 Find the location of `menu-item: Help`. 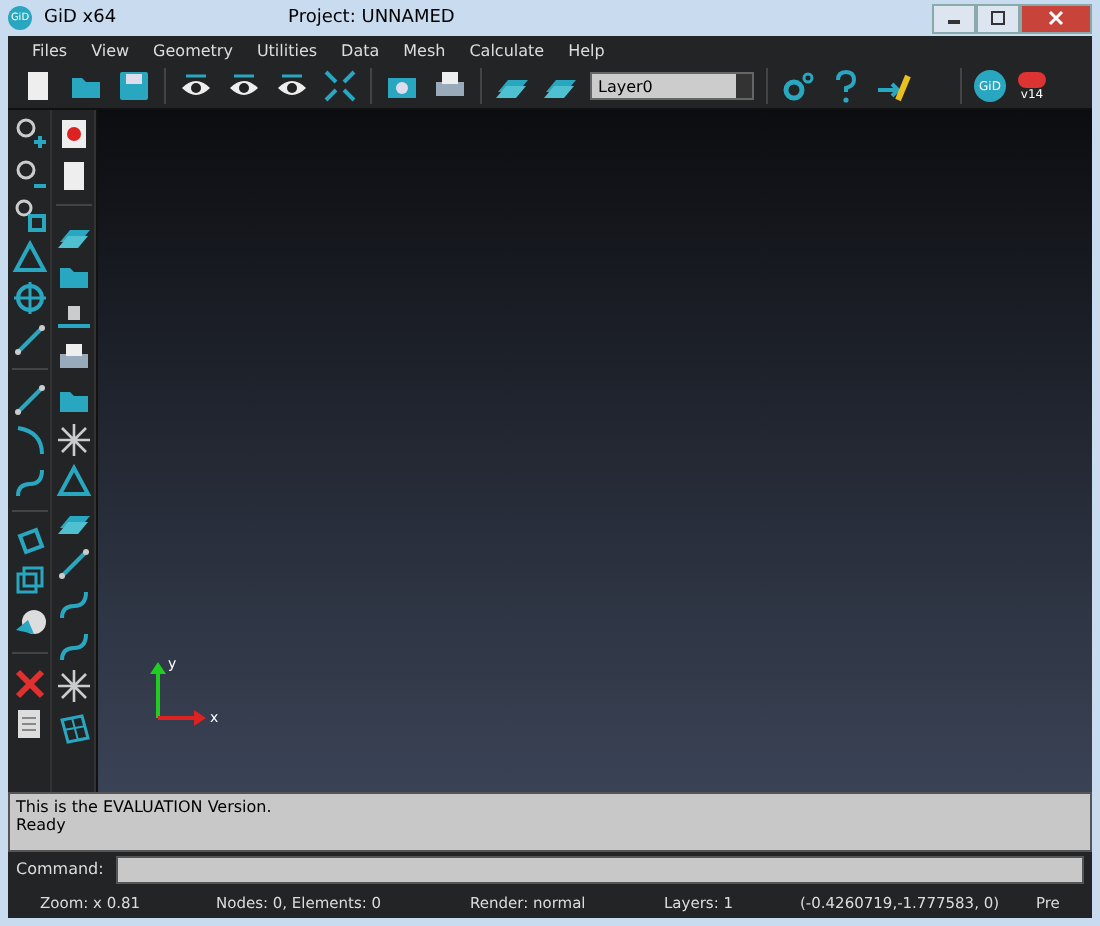

menu-item: Help is located at coordinates (586, 50).